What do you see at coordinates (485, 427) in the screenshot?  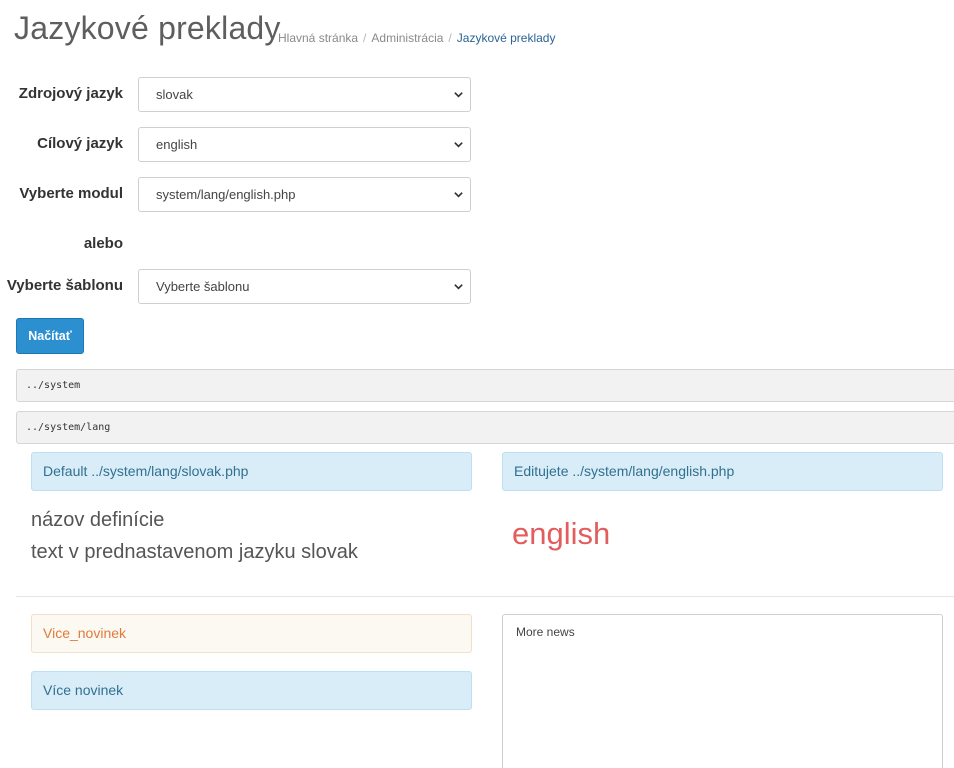 I see `path-bar-system-lang: ../system/lang` at bounding box center [485, 427].